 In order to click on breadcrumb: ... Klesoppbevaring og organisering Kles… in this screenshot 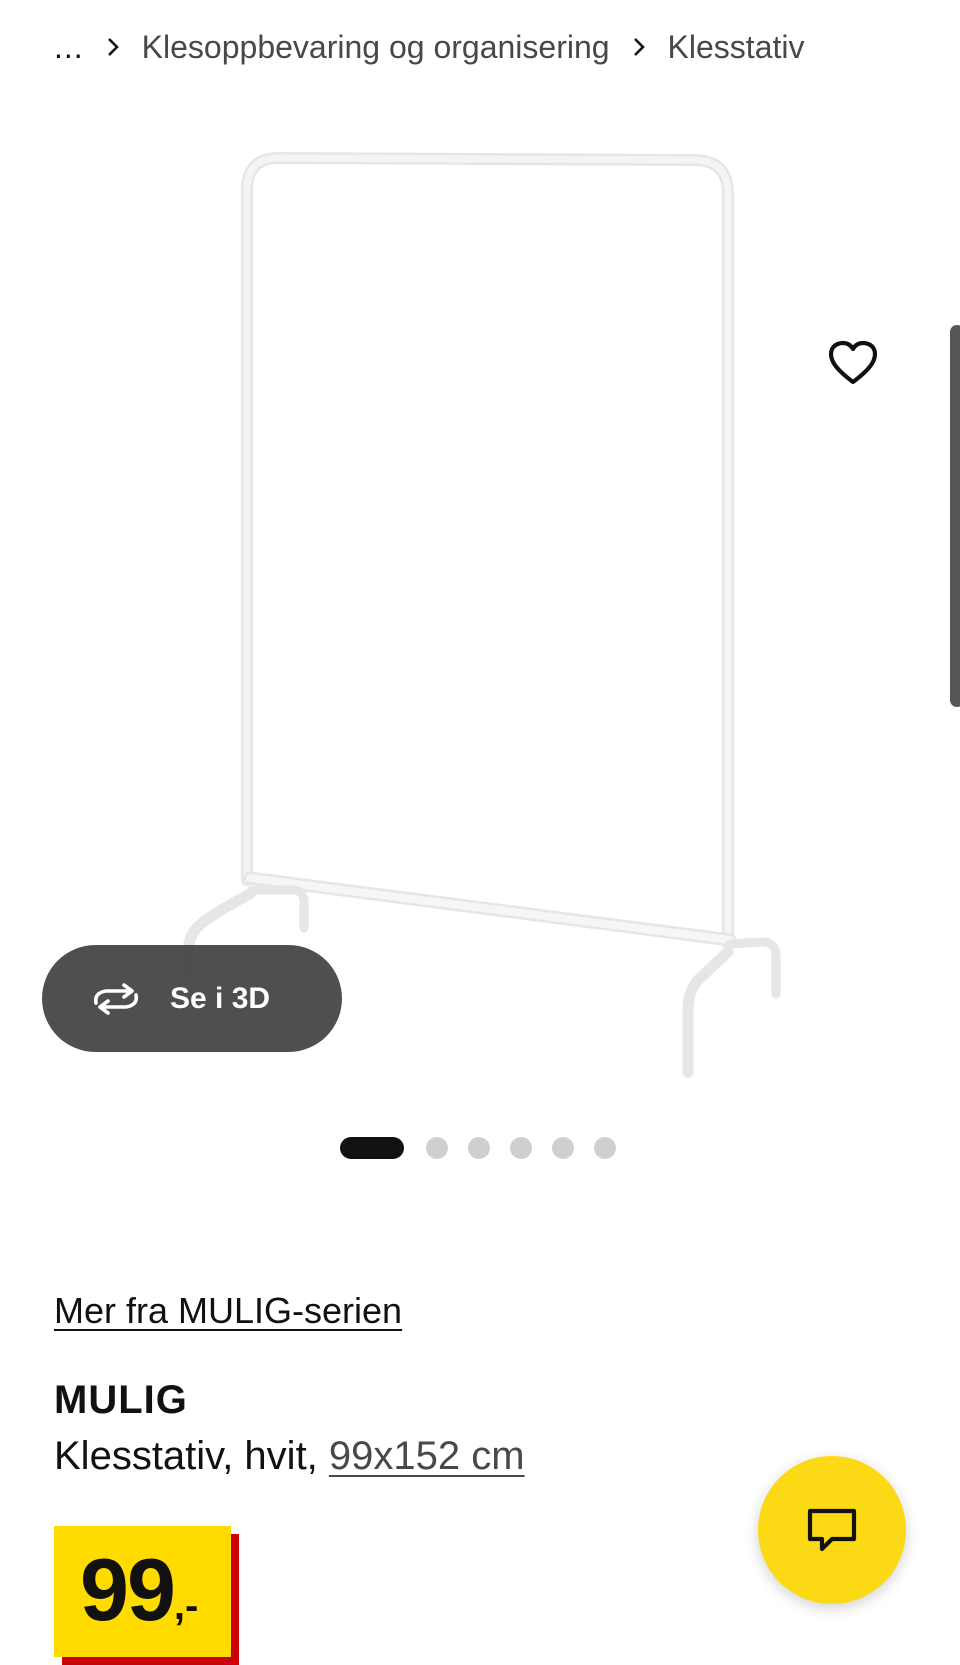, I will do `click(429, 47)`.